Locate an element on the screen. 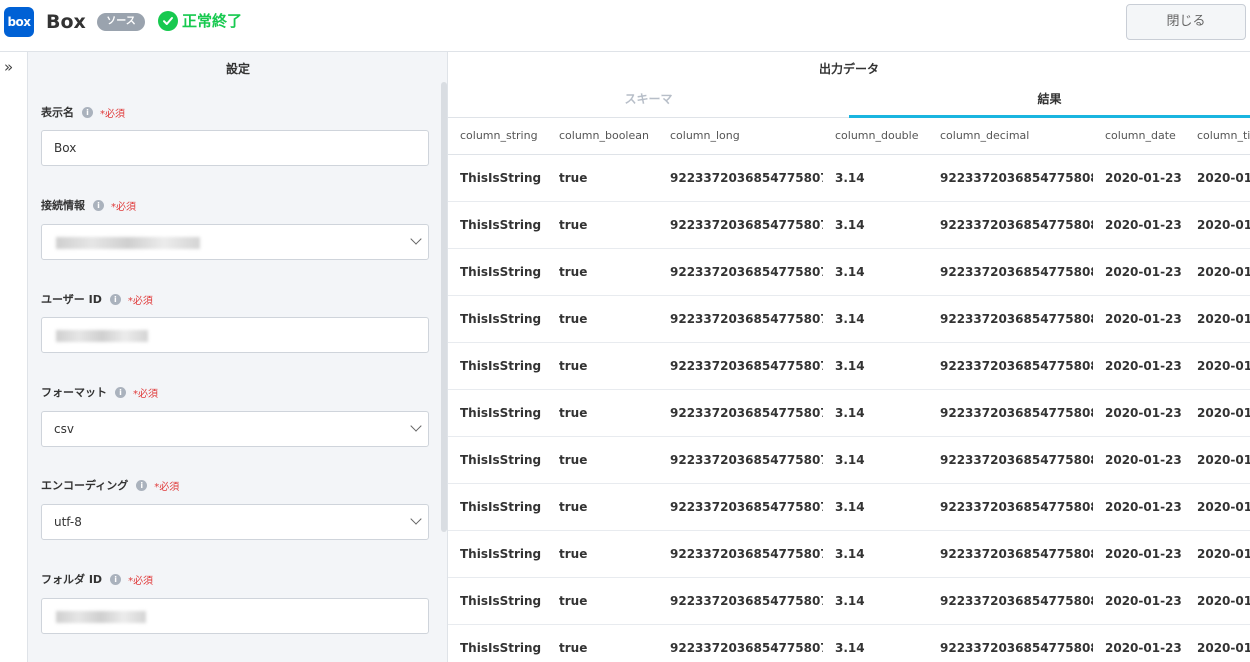 The width and height of the screenshot is (1250, 662). user-id-input is located at coordinates (235, 335).